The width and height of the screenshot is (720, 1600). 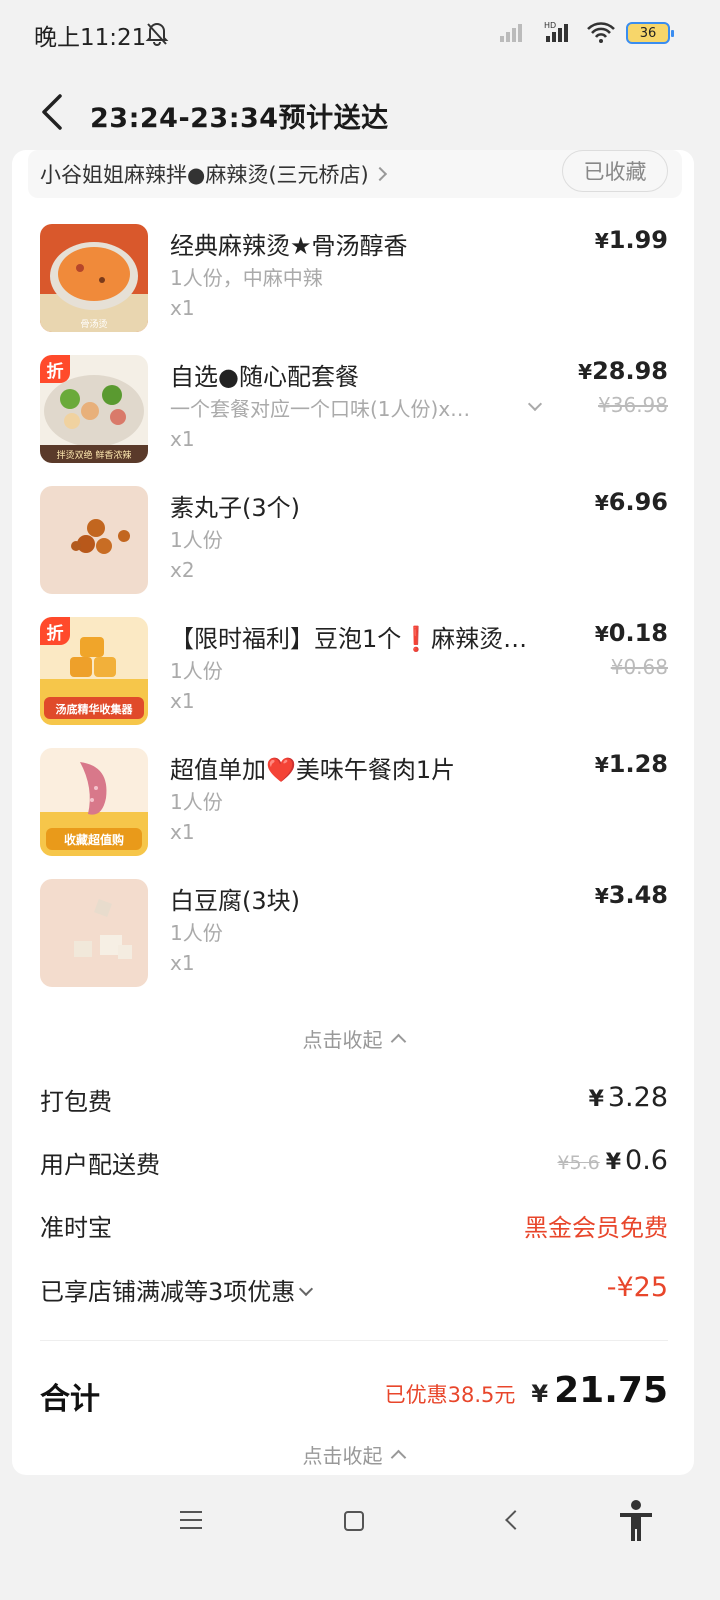 I want to click on item-thumbnail: 汤底精华收集器 折, so click(x=94, y=671).